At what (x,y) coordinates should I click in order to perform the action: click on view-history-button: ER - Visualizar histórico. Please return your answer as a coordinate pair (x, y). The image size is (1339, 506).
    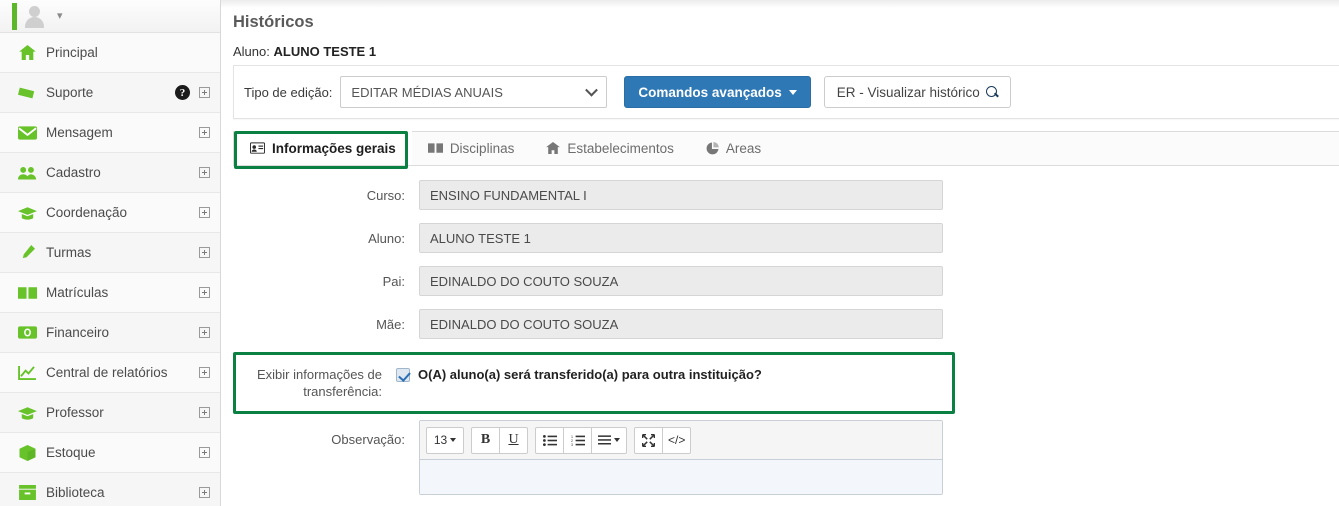
    Looking at the image, I should click on (917, 92).